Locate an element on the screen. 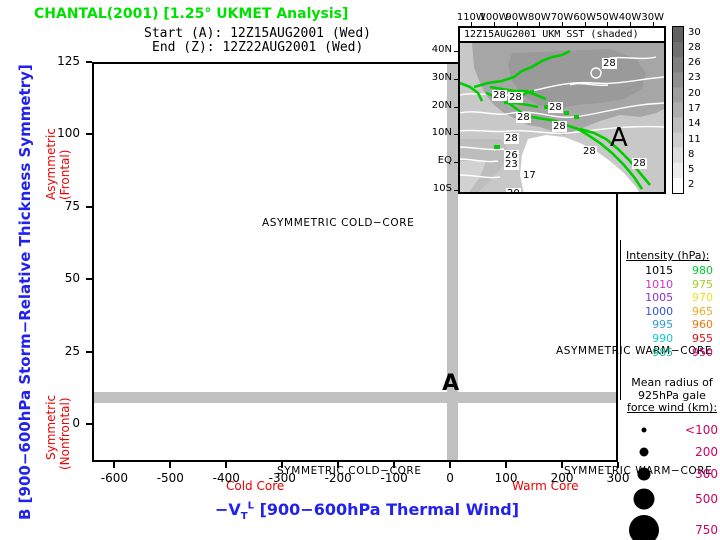  radius-legend-row: 500 is located at coordinates (670, 498).